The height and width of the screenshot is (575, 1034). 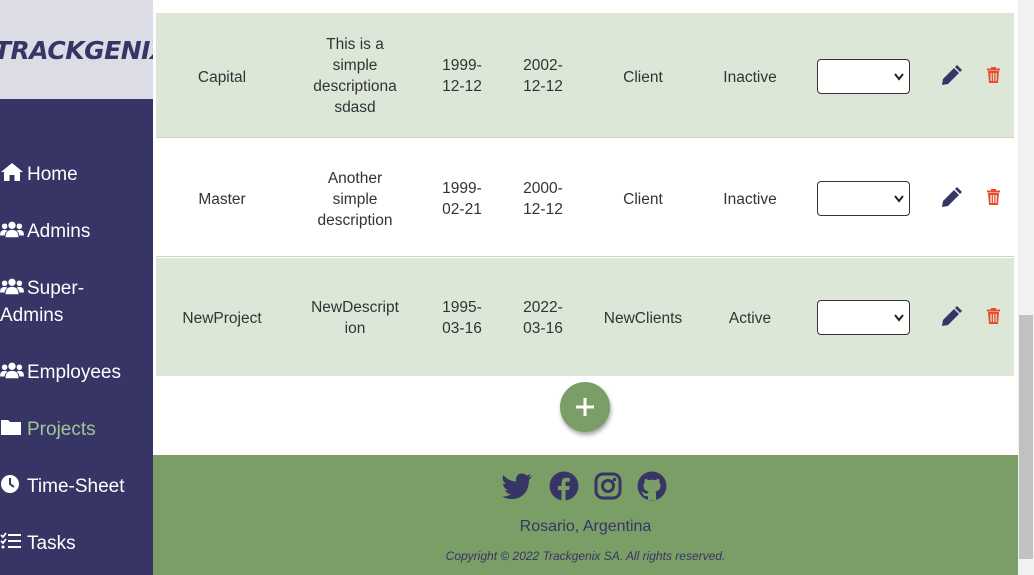 I want to click on sidebar-item-employees: Employees, so click(x=60, y=372).